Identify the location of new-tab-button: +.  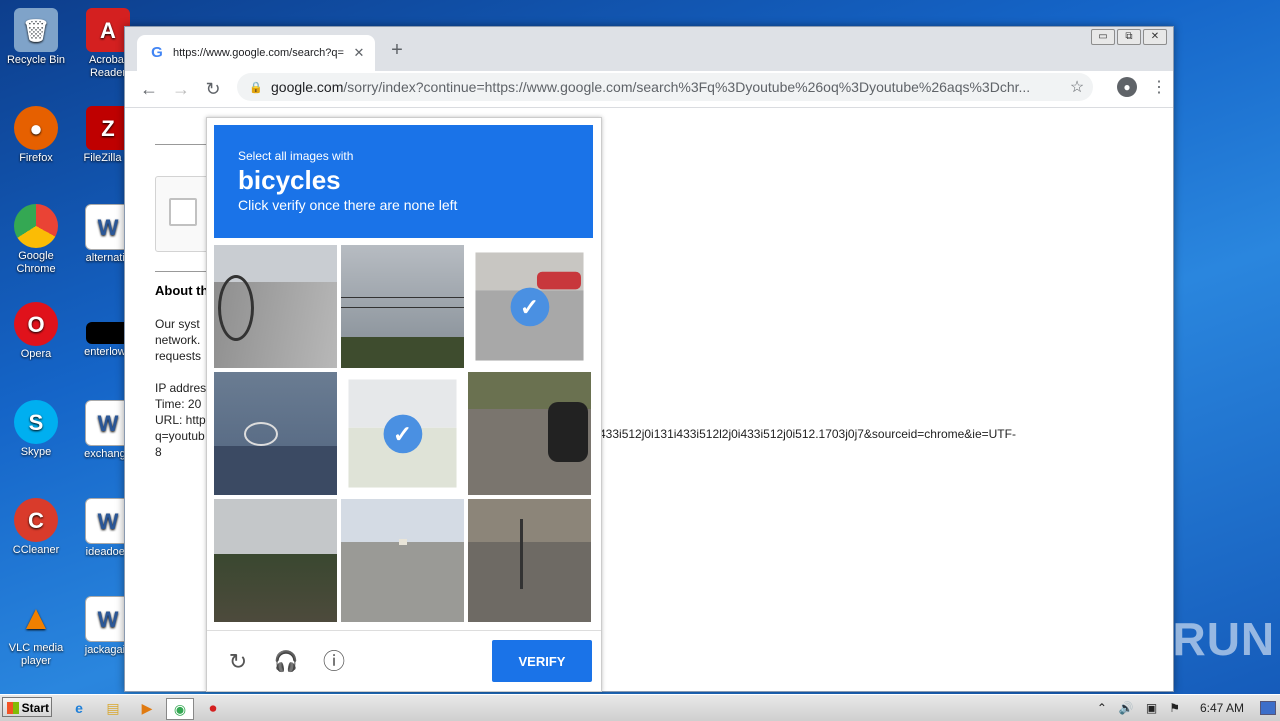
(397, 50).